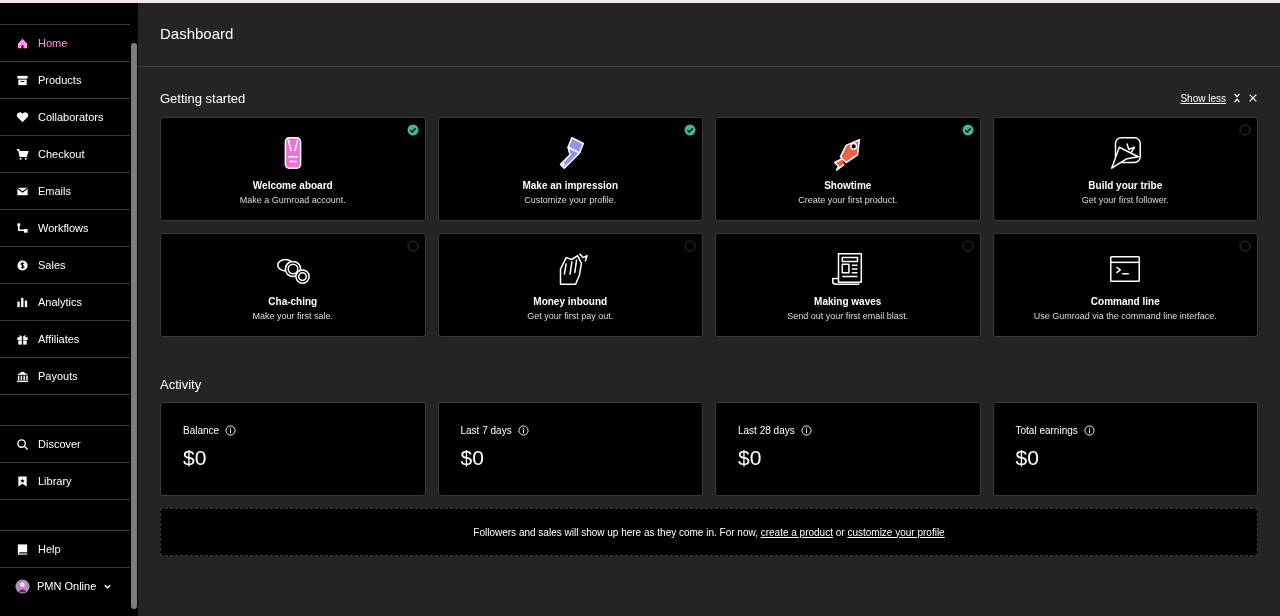 Image resolution: width=1280 pixels, height=616 pixels. Describe the element at coordinates (1125, 316) in the screenshot. I see `task-description: Use Gumroad via the command line interface.` at that location.